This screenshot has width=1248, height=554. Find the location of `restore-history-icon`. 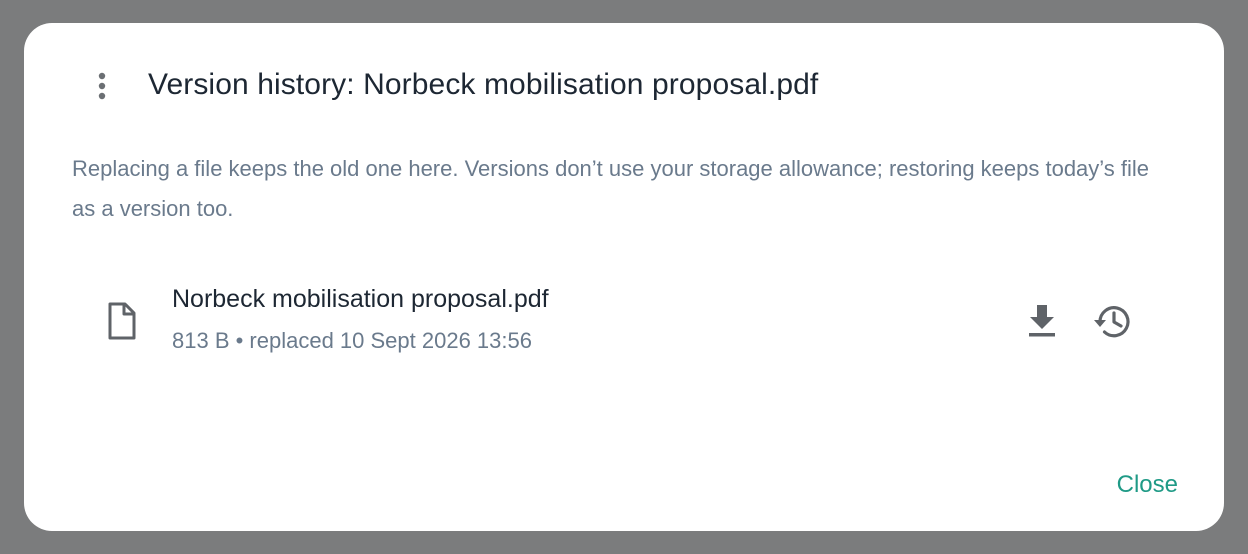

restore-history-icon is located at coordinates (1112, 321).